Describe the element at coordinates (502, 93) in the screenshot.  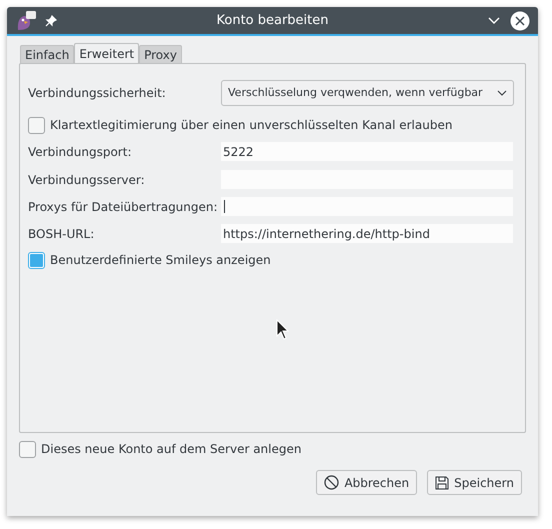
I see `caret-icon` at that location.